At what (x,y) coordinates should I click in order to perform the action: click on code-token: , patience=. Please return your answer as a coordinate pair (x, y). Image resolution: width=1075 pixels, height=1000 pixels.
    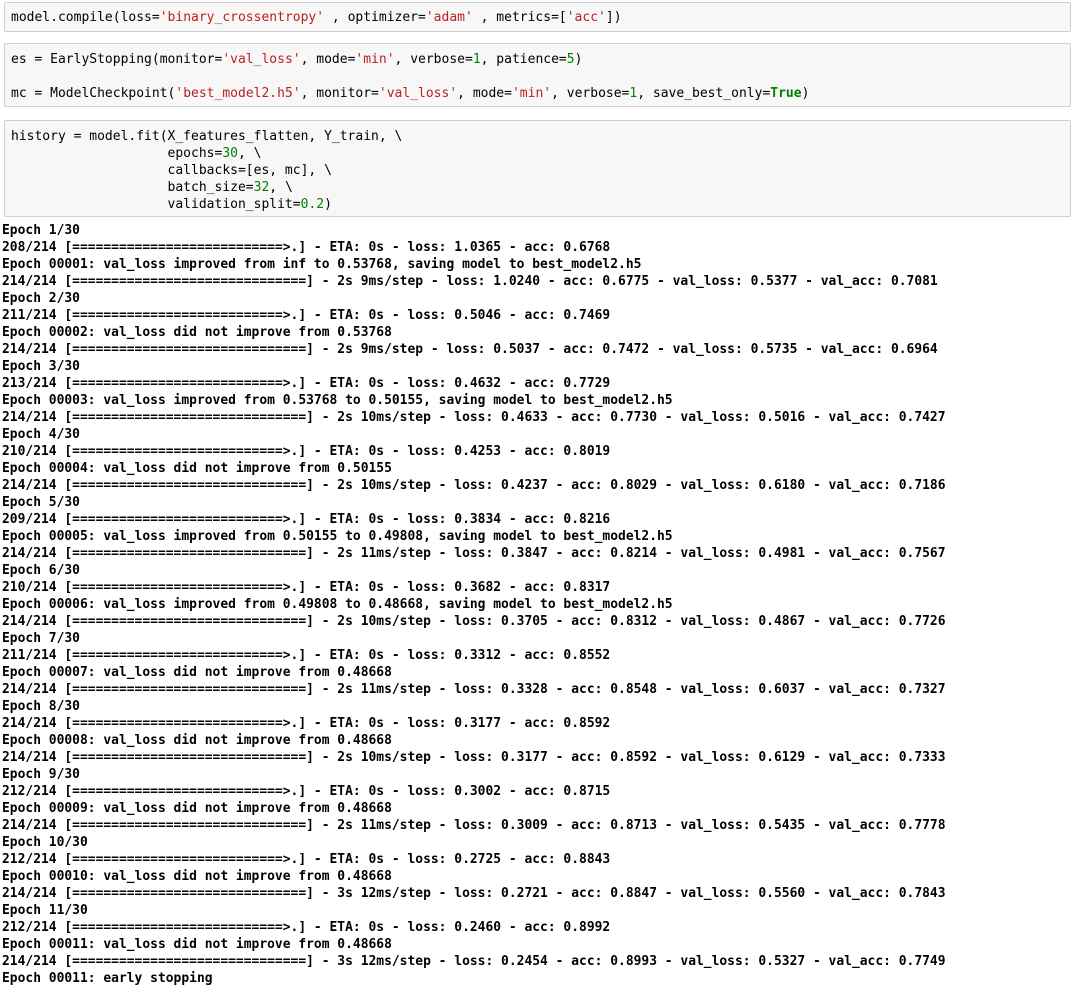
    Looking at the image, I should click on (523, 59).